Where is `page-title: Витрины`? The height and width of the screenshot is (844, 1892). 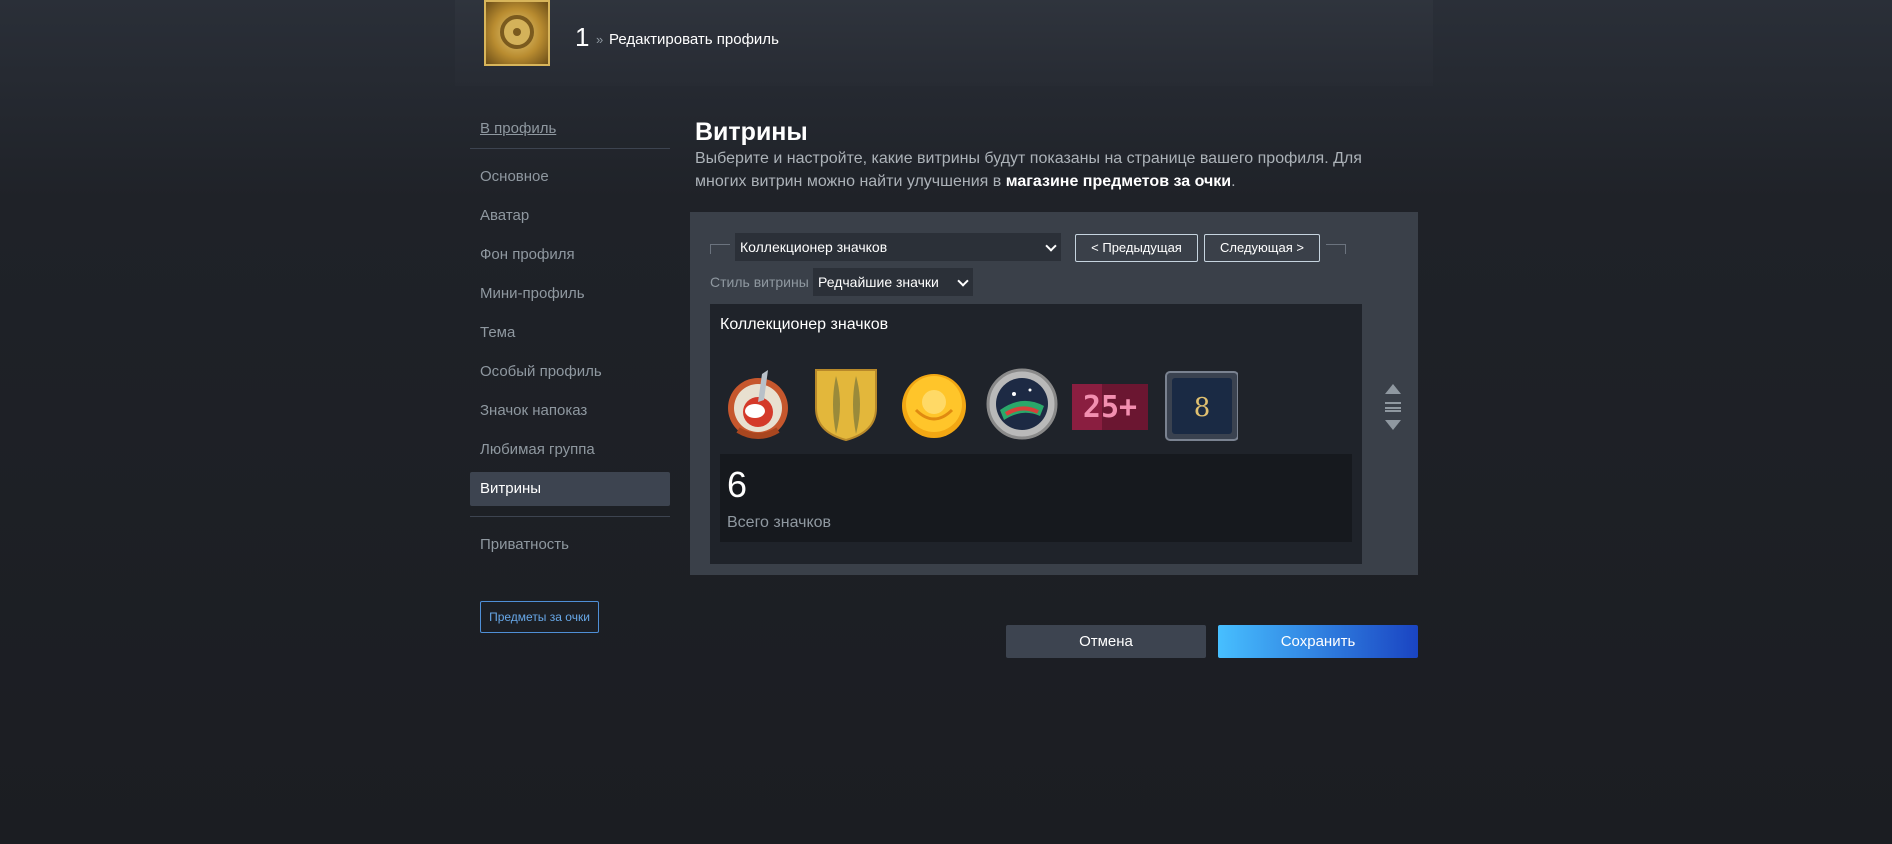
page-title: Витрины is located at coordinates (751, 132).